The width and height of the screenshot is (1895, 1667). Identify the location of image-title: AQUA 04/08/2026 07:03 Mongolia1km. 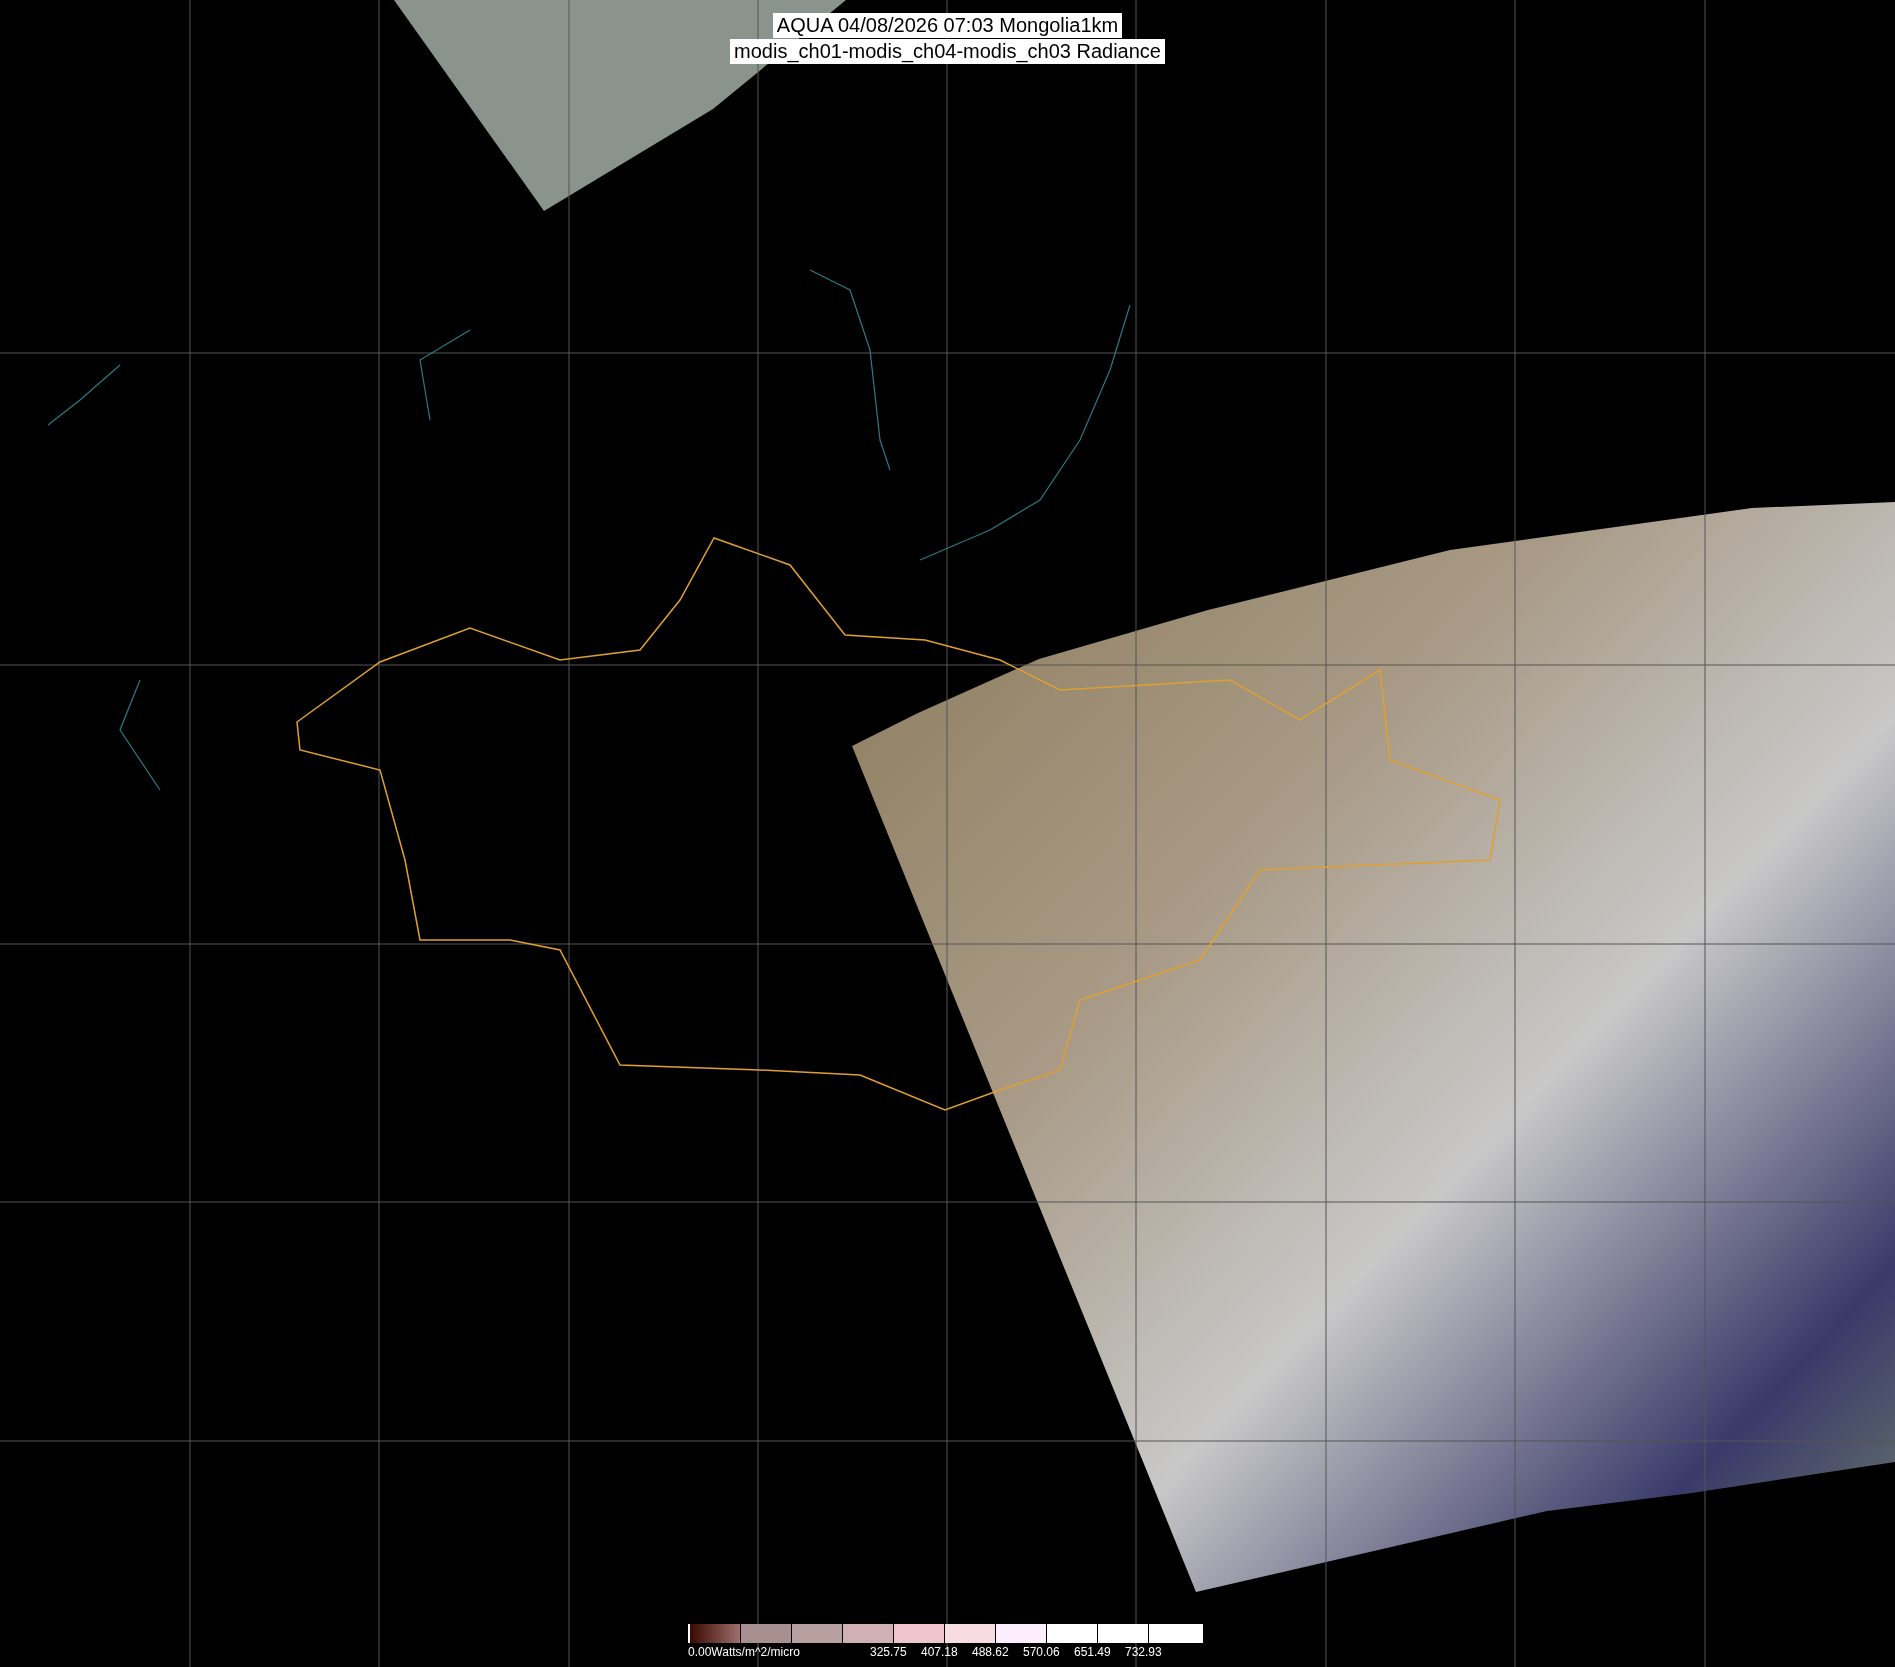
(947, 25).